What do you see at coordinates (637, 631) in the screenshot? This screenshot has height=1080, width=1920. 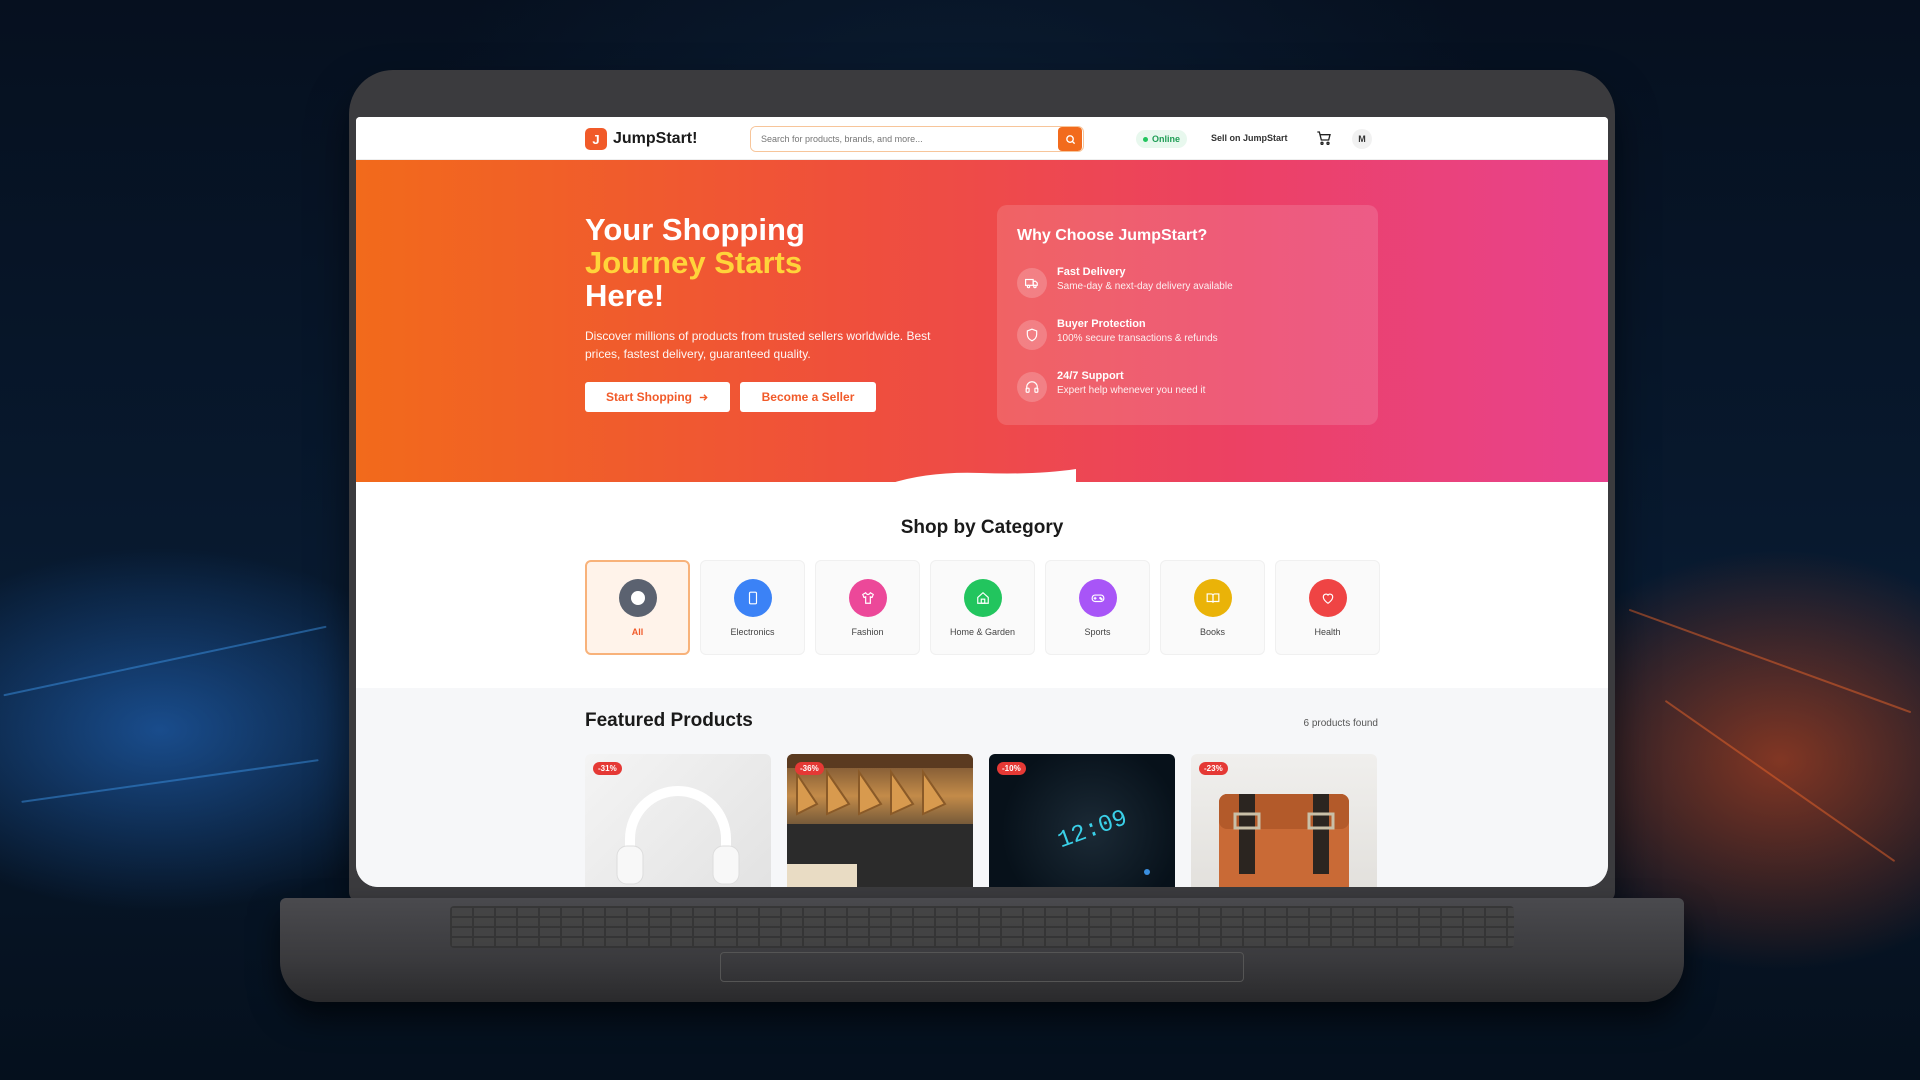 I see `category-label: All` at bounding box center [637, 631].